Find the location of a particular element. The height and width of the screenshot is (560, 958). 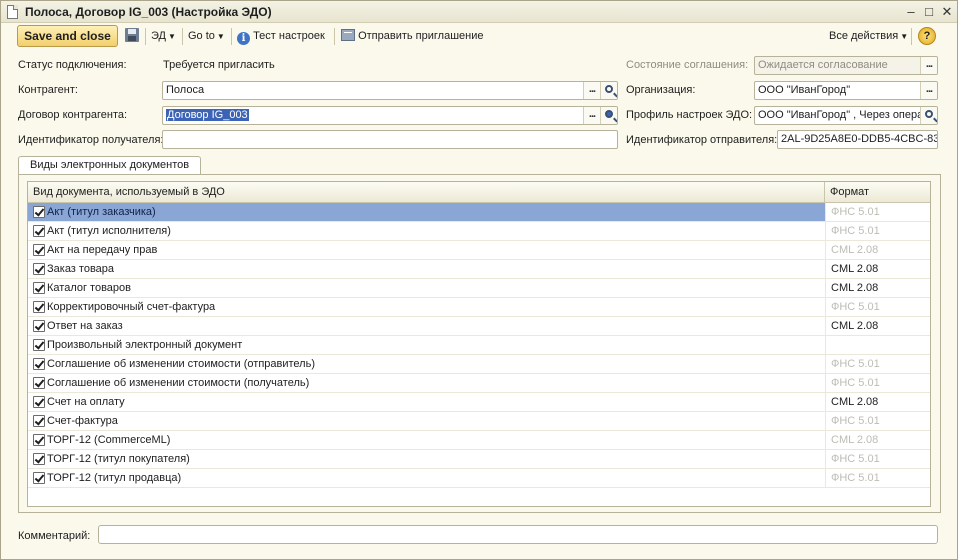

document-type-name: ТОРГ-12 (титул покупателя) is located at coordinates (118, 459).